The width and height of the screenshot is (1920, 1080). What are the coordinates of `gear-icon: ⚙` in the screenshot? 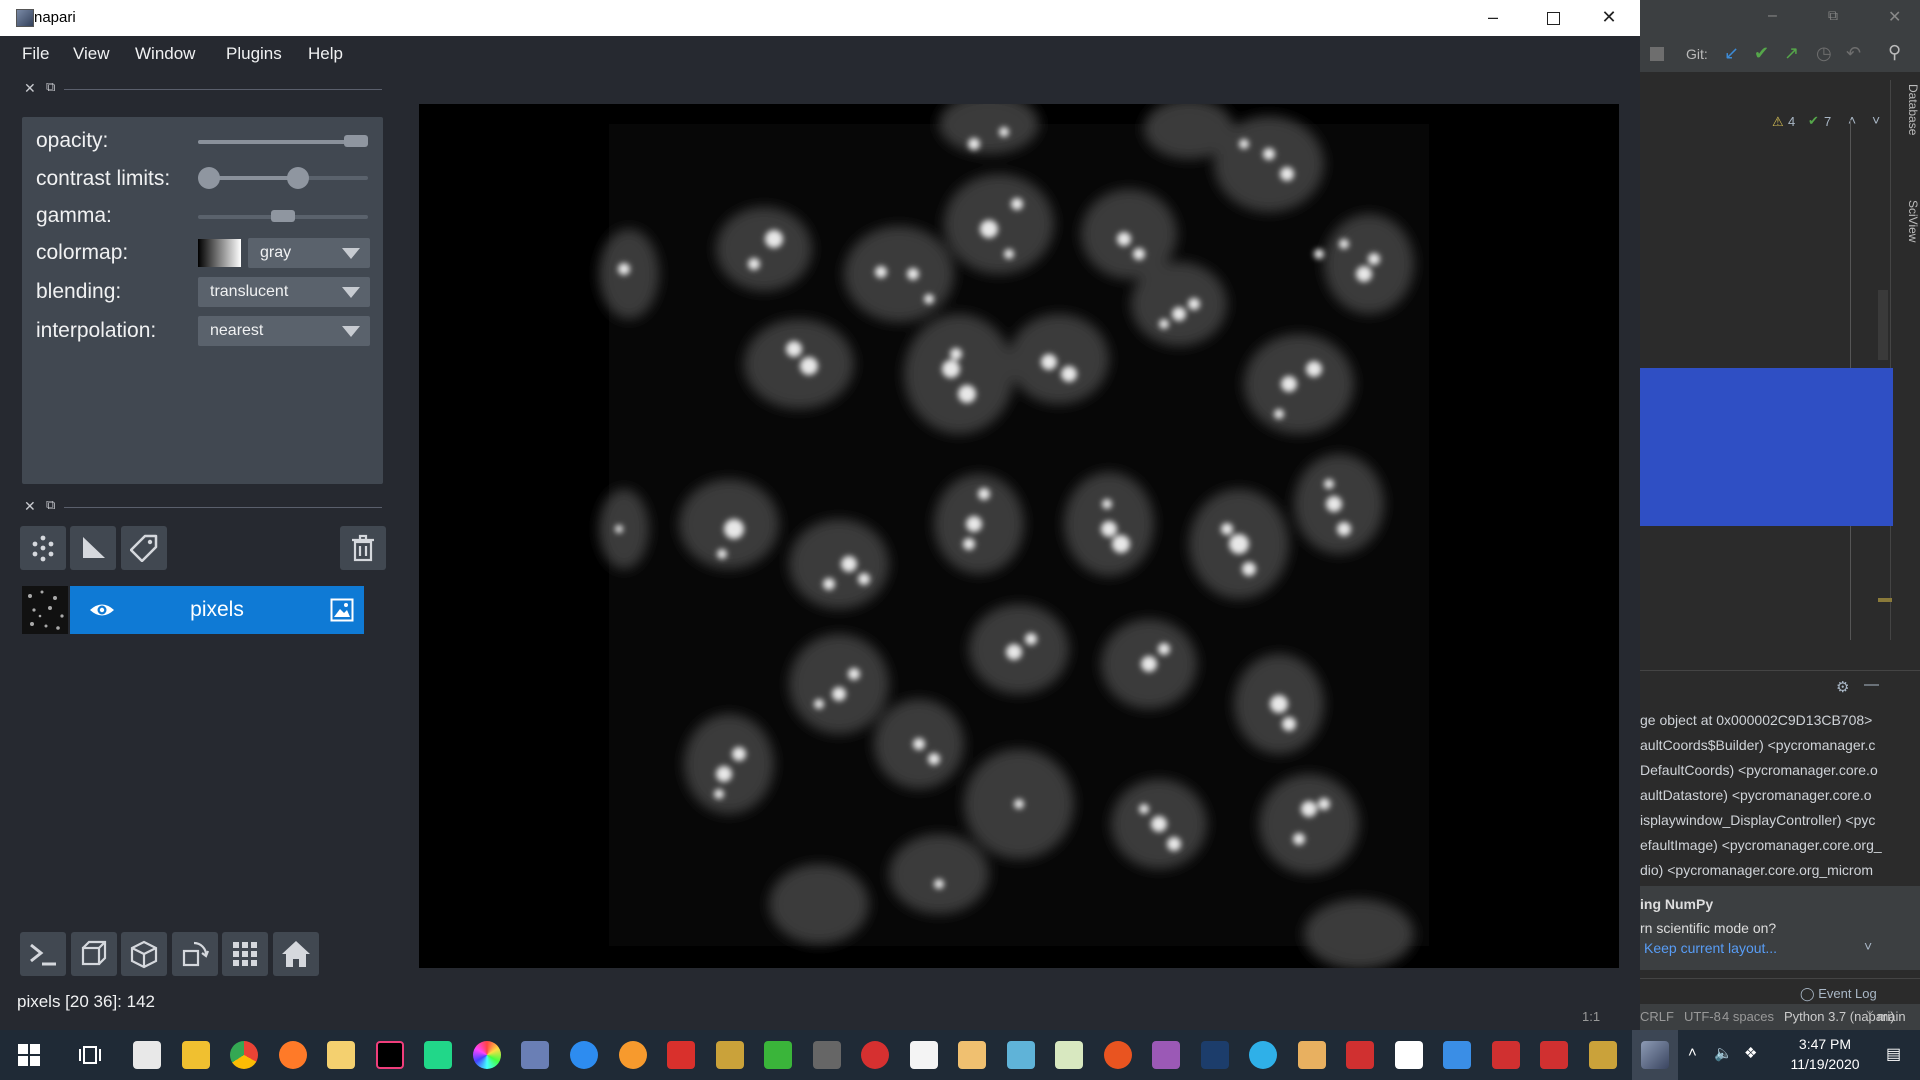 It's located at (1842, 687).